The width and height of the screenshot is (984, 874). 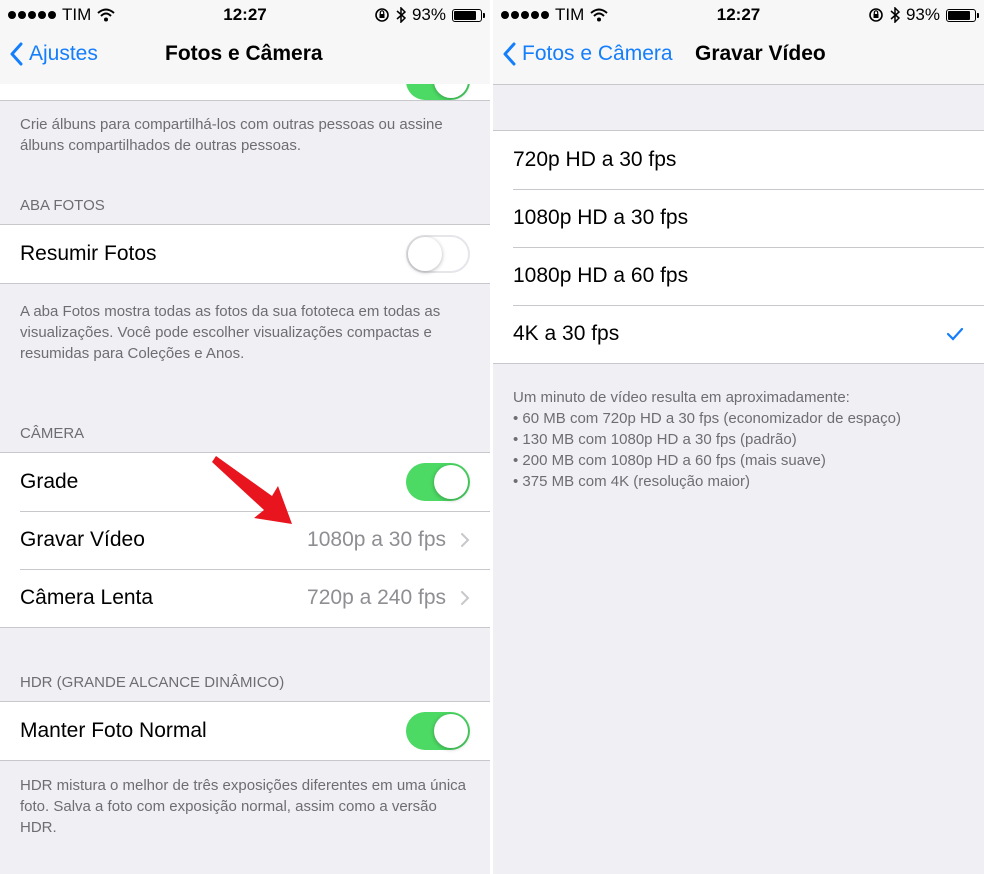 What do you see at coordinates (252, 490) in the screenshot?
I see `red-arrow-annotation` at bounding box center [252, 490].